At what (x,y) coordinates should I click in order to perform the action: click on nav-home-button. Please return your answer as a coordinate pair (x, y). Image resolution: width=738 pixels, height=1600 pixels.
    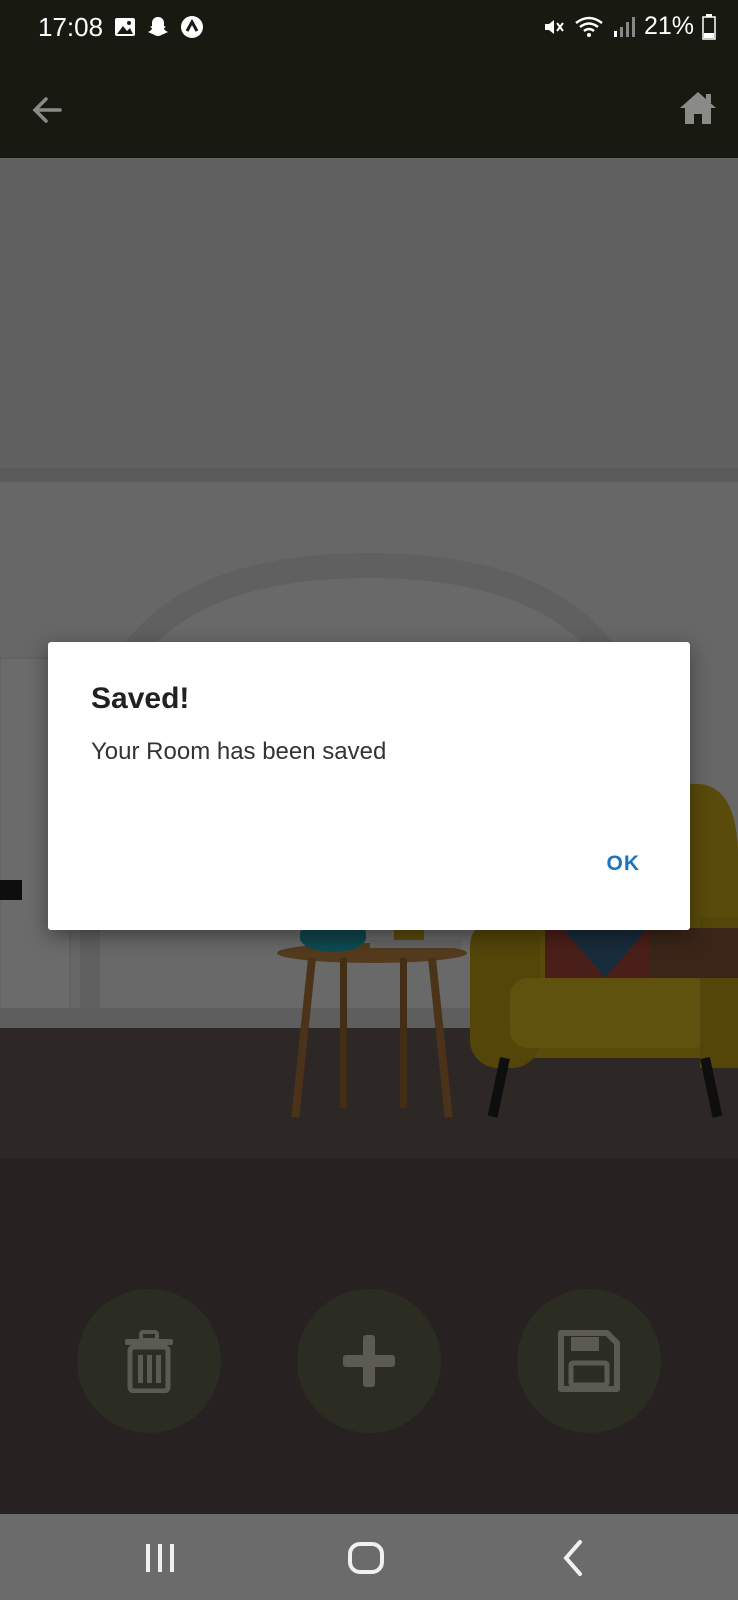
    Looking at the image, I should click on (366, 1558).